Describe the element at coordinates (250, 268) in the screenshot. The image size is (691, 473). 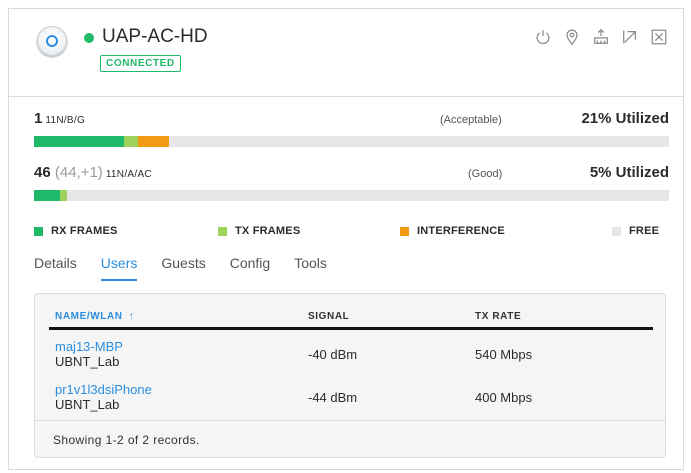
I see `tab-config: Config` at that location.